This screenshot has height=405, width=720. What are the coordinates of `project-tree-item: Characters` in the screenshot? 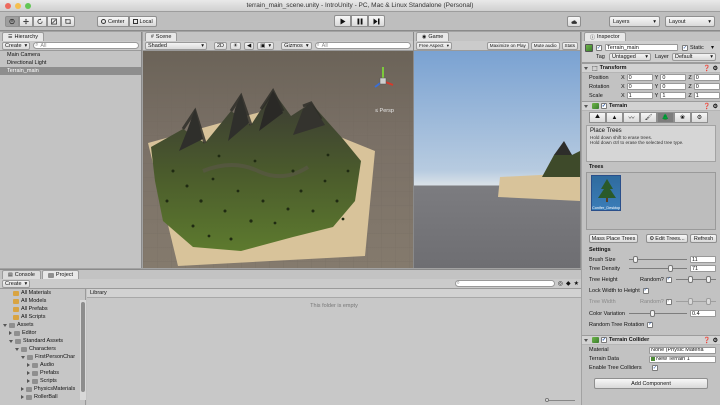 It's located at (42, 349).